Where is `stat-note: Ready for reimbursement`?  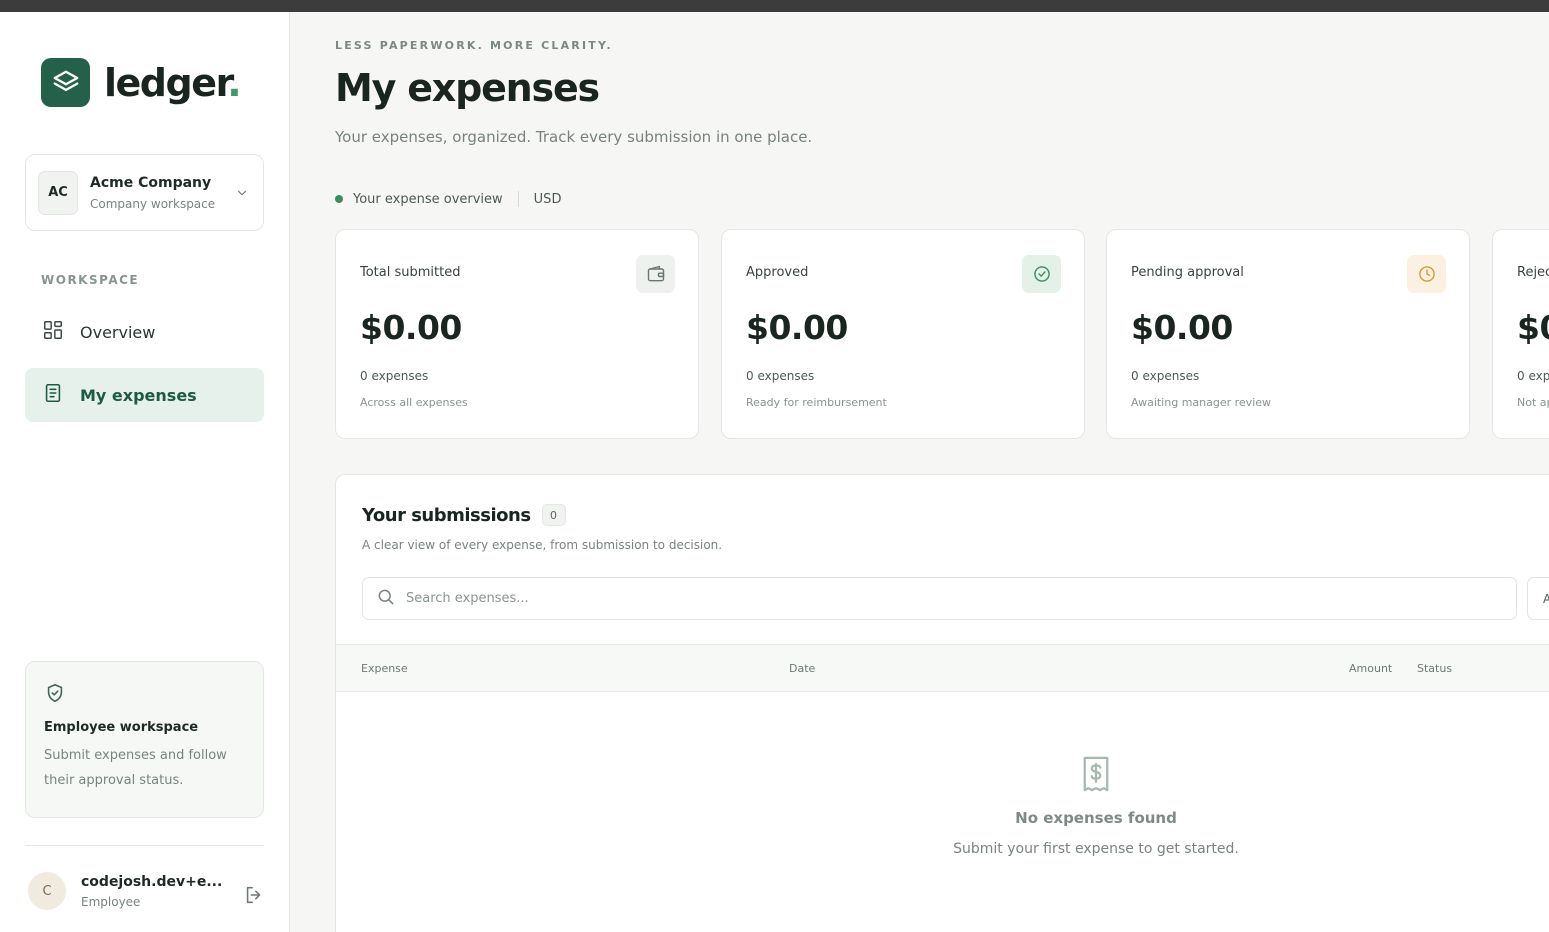
stat-note: Ready for reimbursement is located at coordinates (816, 402).